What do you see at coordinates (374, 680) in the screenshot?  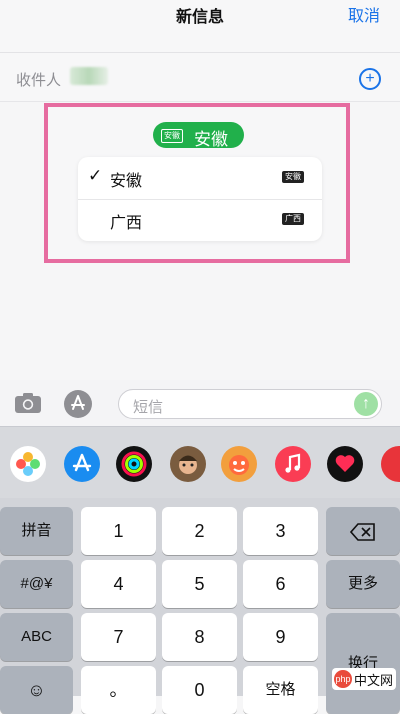 I see `watermark-text: 中文网` at bounding box center [374, 680].